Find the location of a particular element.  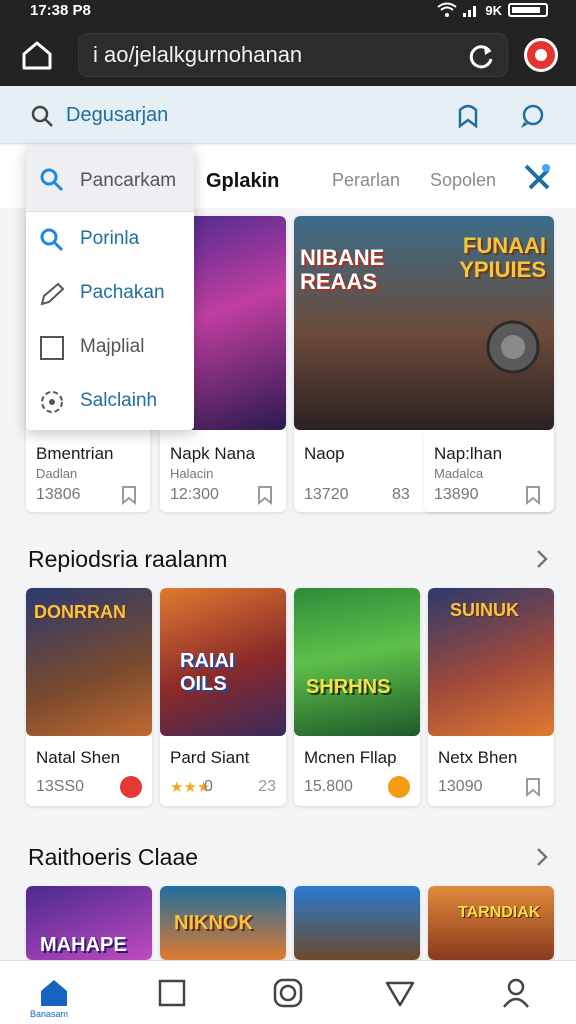

card-title: Napk Nana is located at coordinates (213, 453).